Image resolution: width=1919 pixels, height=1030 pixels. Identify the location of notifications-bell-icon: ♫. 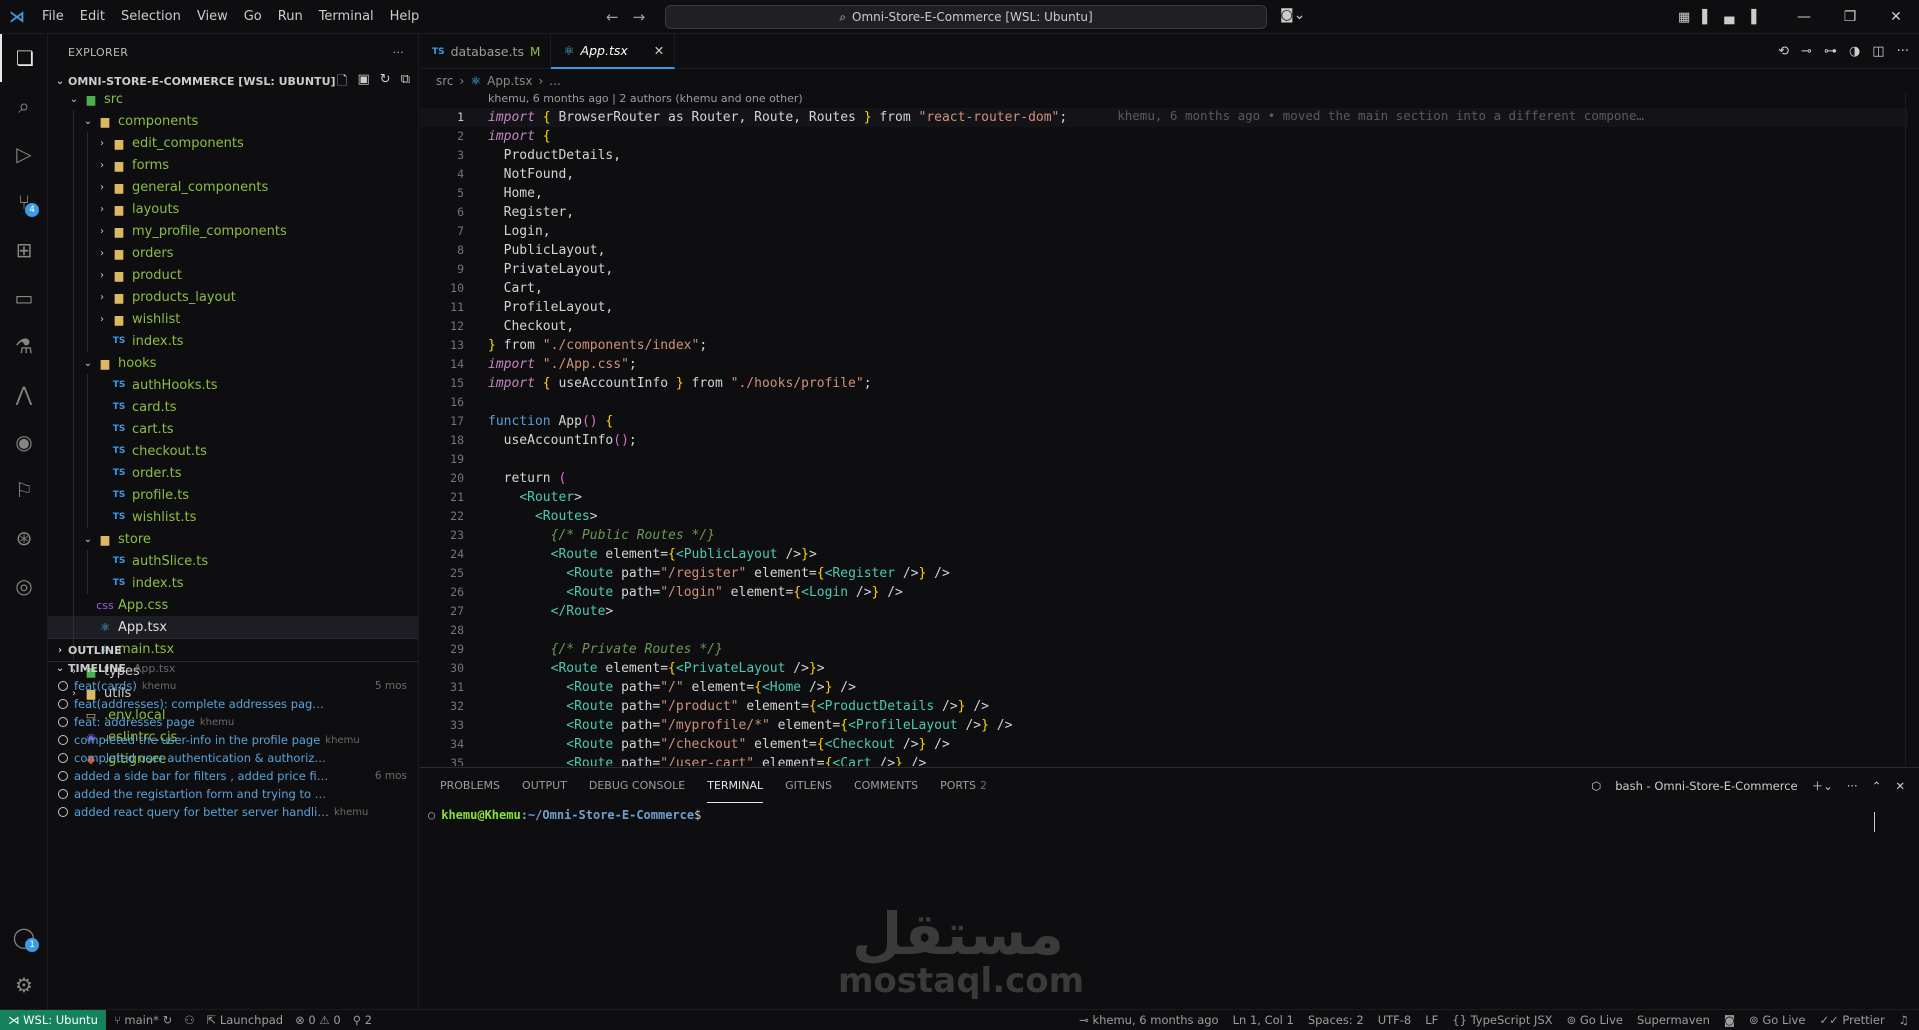
(1904, 1020).